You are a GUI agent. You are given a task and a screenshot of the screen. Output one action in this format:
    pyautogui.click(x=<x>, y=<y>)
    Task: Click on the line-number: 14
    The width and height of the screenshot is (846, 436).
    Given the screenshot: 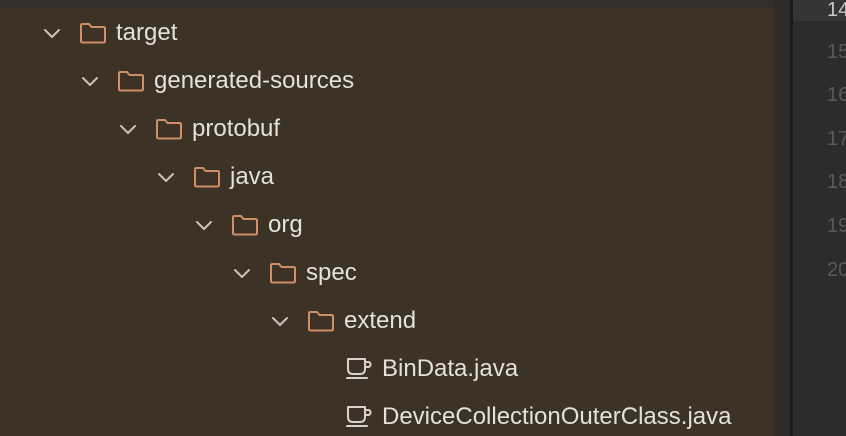 What is the action you would take?
    pyautogui.click(x=836, y=10)
    